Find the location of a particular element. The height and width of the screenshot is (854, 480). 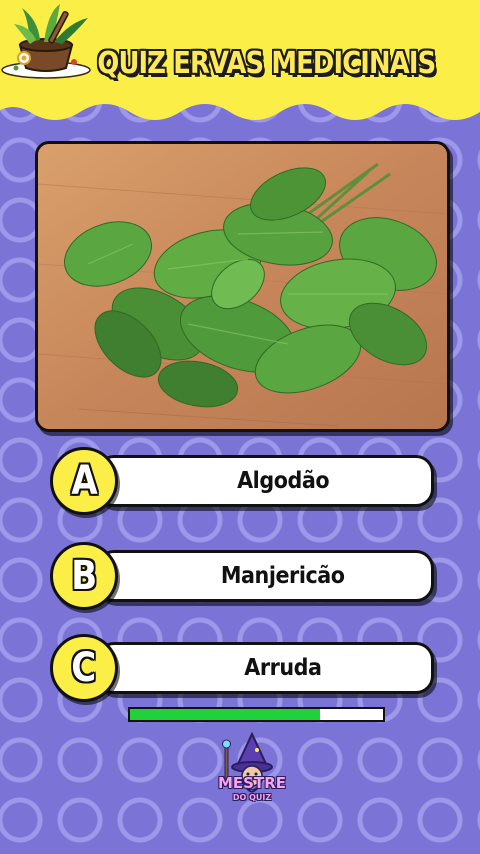

answer-b-badge: B is located at coordinates (84, 576).